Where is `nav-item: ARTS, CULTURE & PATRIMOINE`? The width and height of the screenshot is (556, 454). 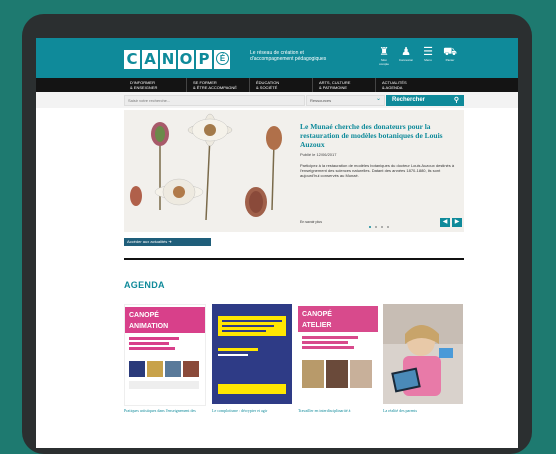
nav-item: ARTS, CULTURE & PATRIMOINE is located at coordinates (343, 85).